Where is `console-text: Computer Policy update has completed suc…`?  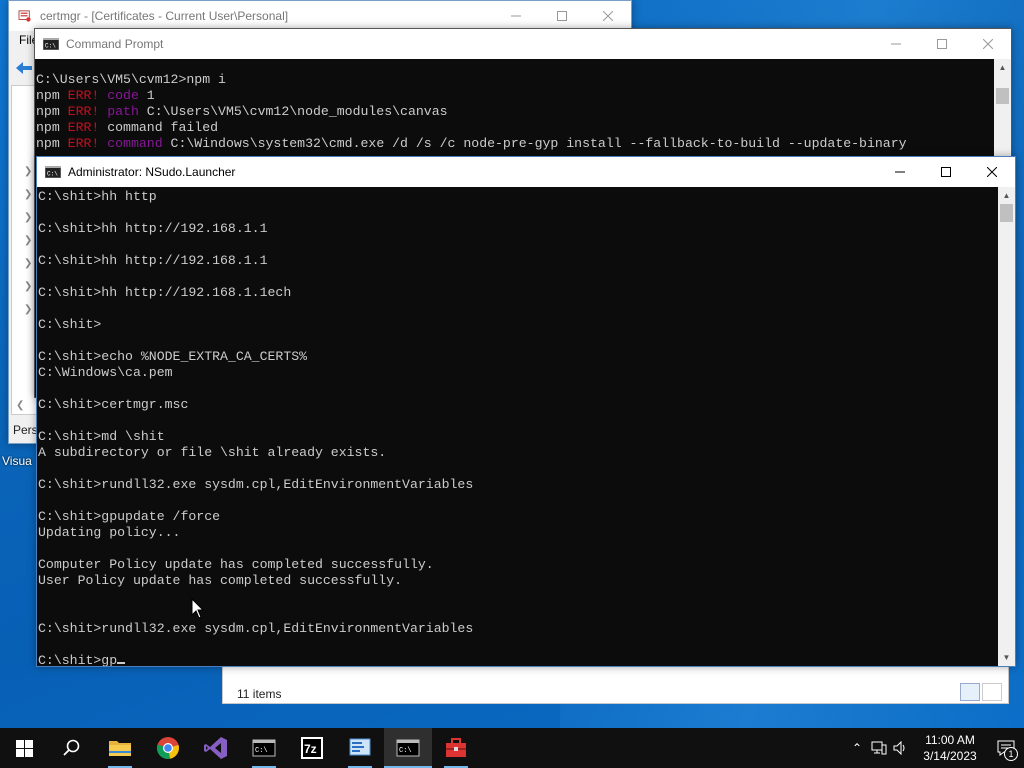 console-text: Computer Policy update has completed suc… is located at coordinates (236, 564).